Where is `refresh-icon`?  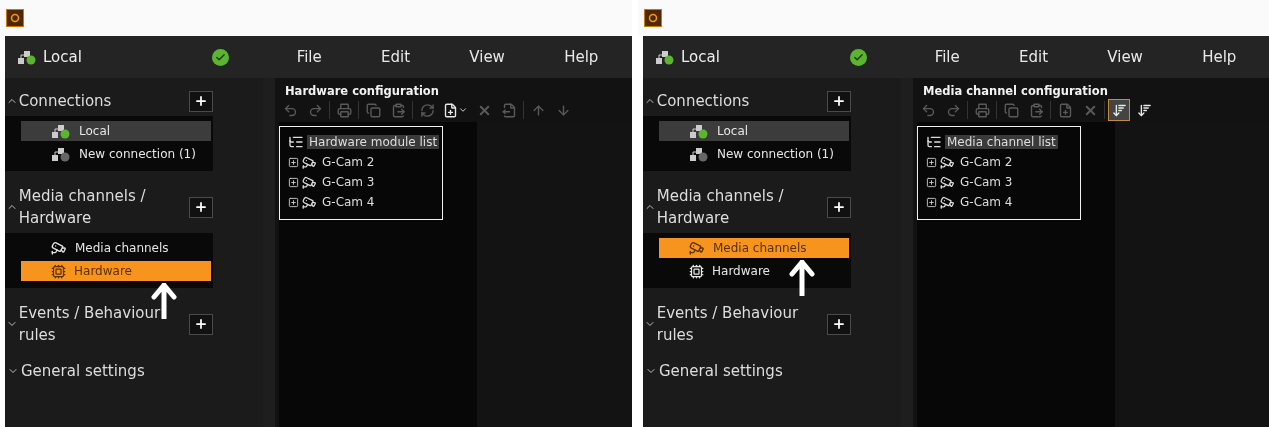
refresh-icon is located at coordinates (427, 110).